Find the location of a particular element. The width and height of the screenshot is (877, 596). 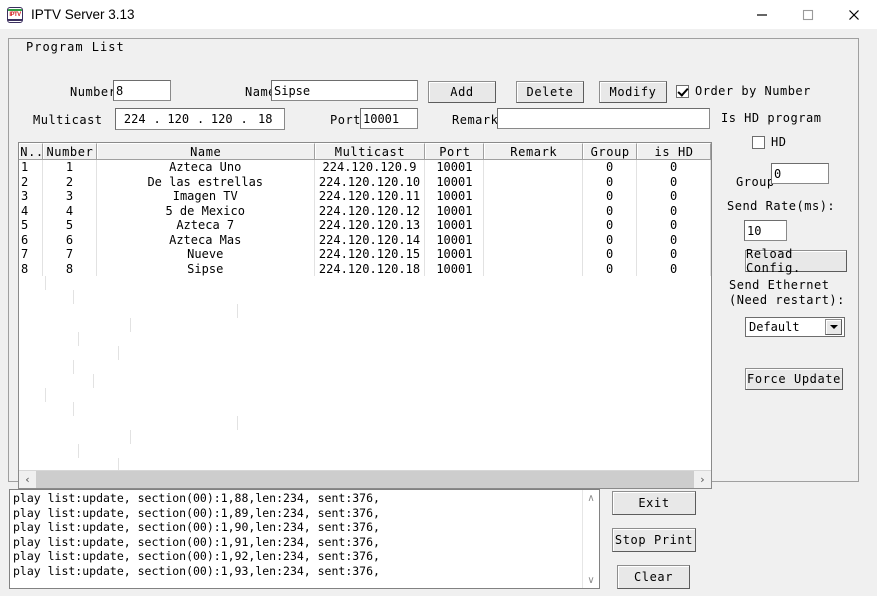

cell-multicast: 224.120.120.9 is located at coordinates (370, 167).